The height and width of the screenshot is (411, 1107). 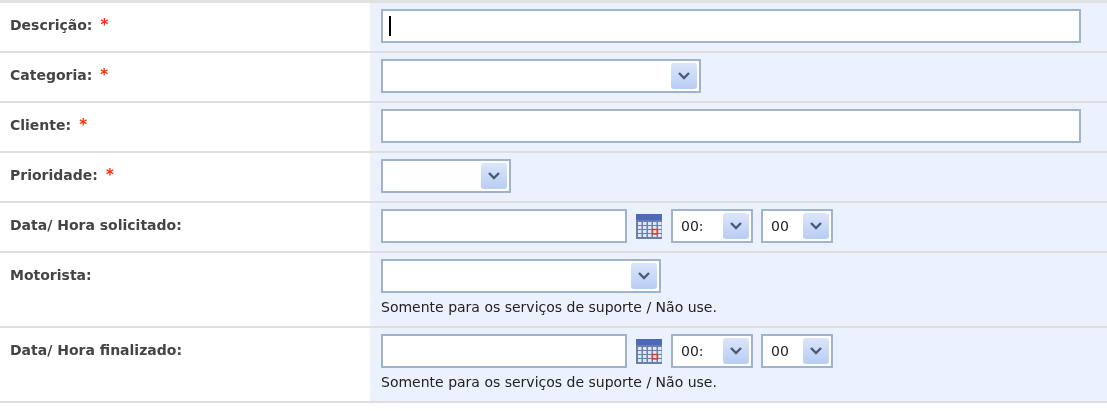 I want to click on field-label: Data/ Hora solicitado:, so click(x=96, y=225).